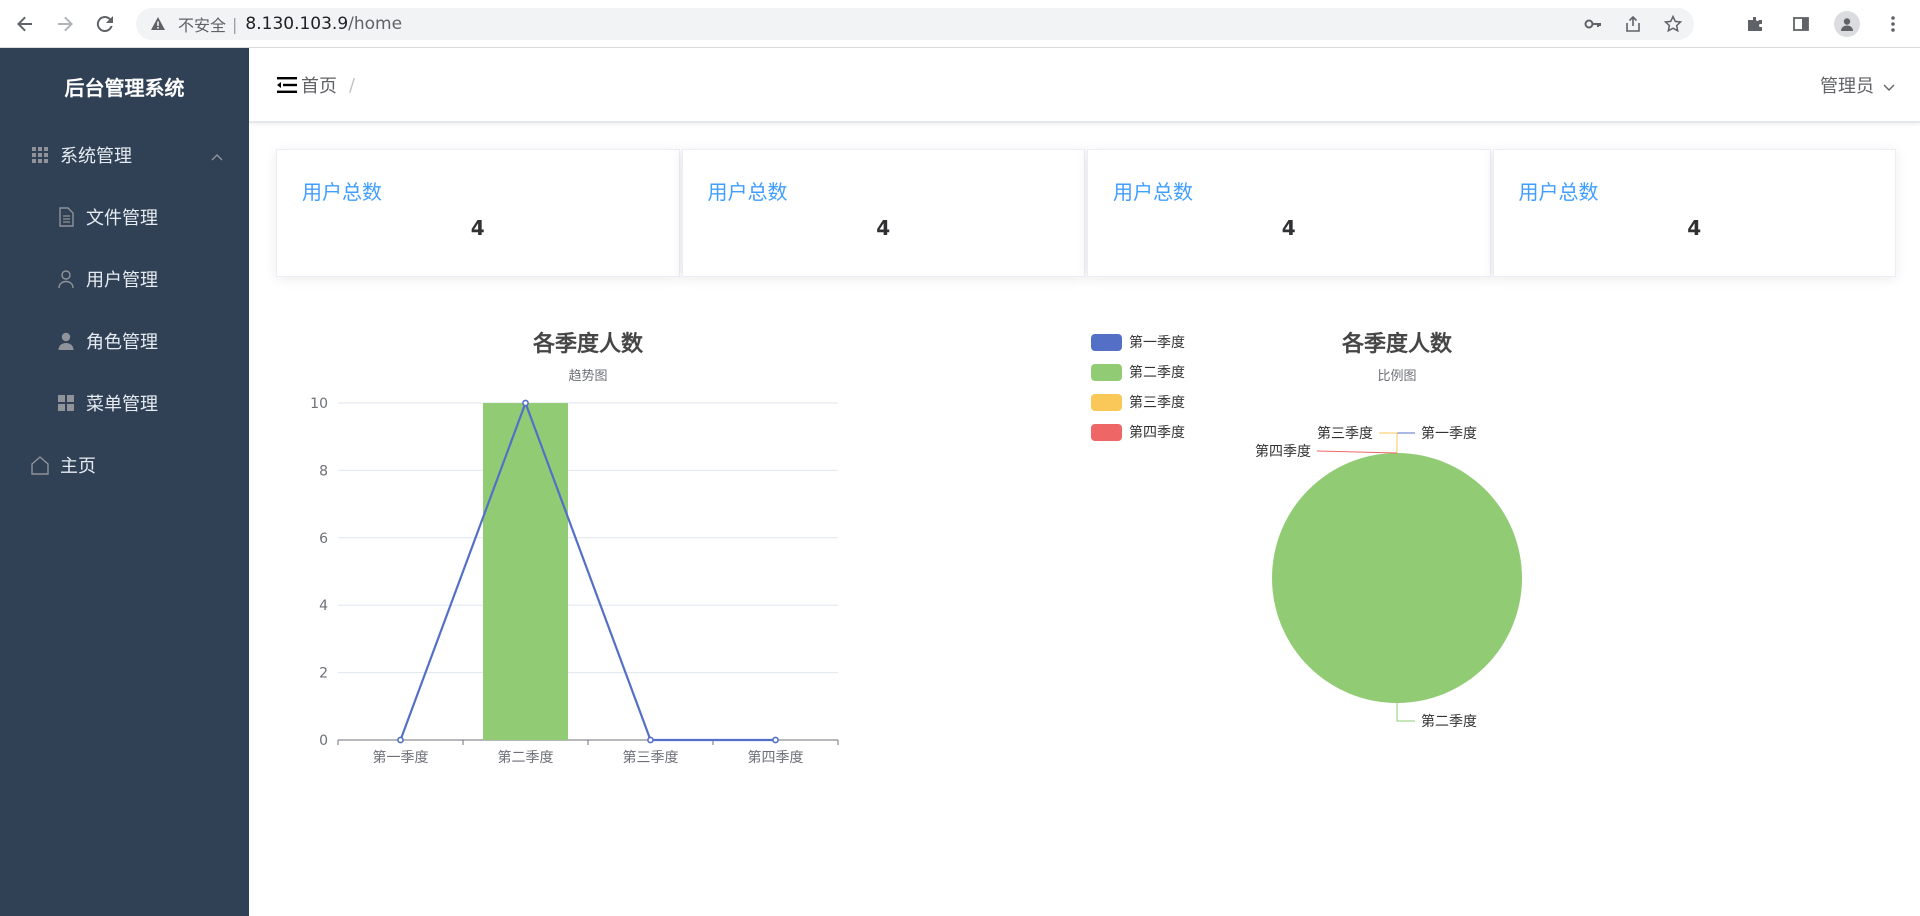  What do you see at coordinates (66, 403) in the screenshot?
I see `menu-grid-icon` at bounding box center [66, 403].